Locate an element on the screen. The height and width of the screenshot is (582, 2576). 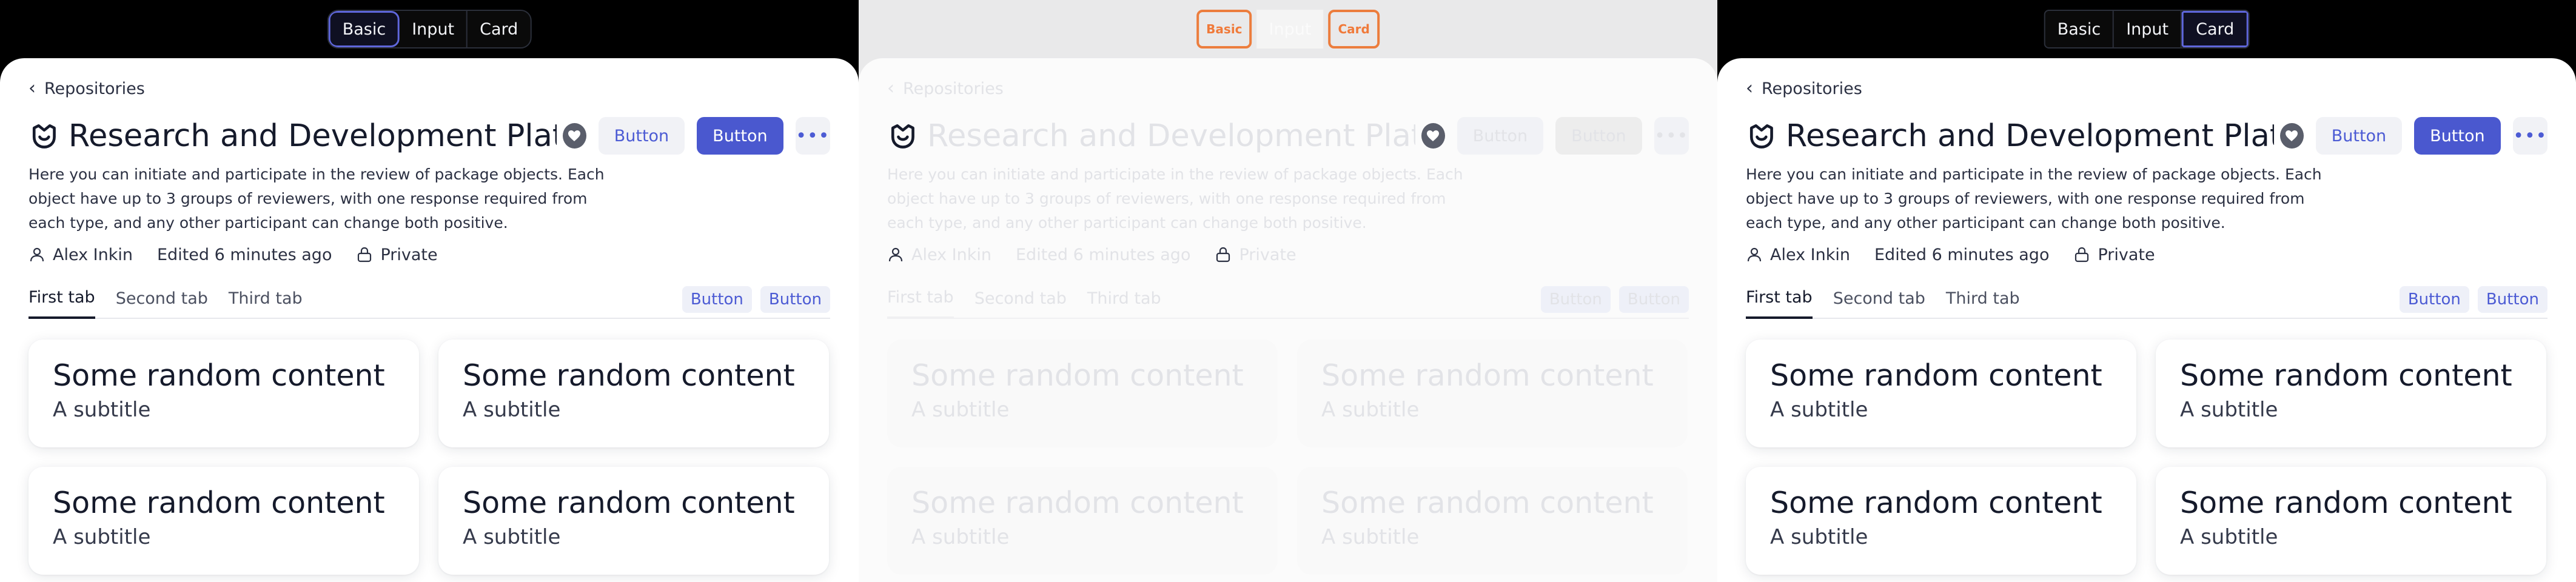
lock-icon is located at coordinates (2082, 255).